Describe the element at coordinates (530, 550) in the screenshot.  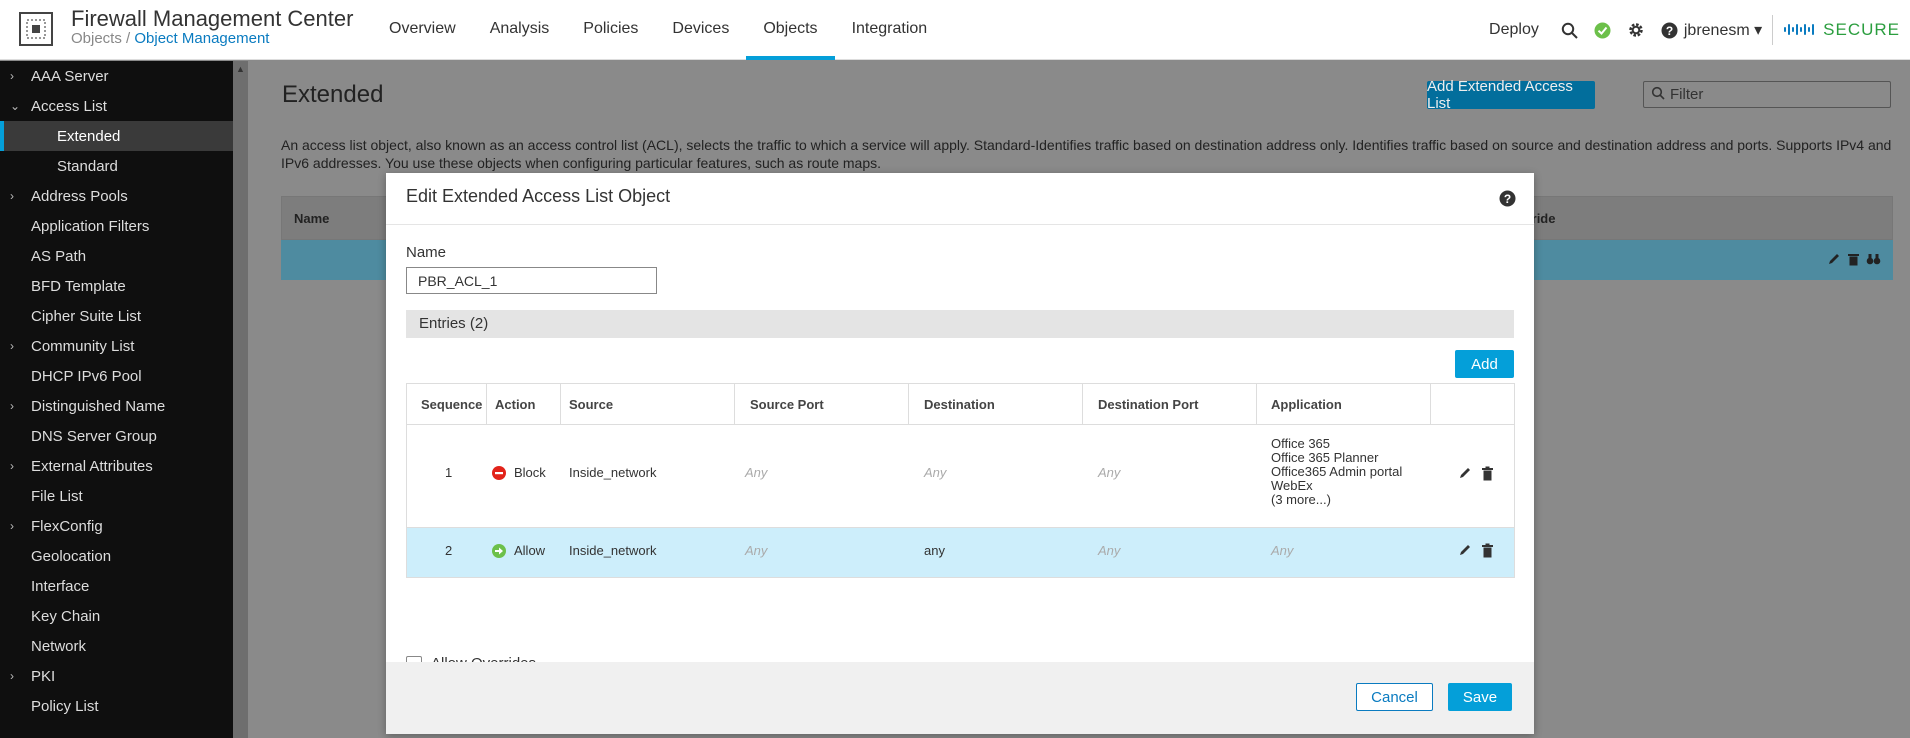
I see `action-label: Allow` at that location.